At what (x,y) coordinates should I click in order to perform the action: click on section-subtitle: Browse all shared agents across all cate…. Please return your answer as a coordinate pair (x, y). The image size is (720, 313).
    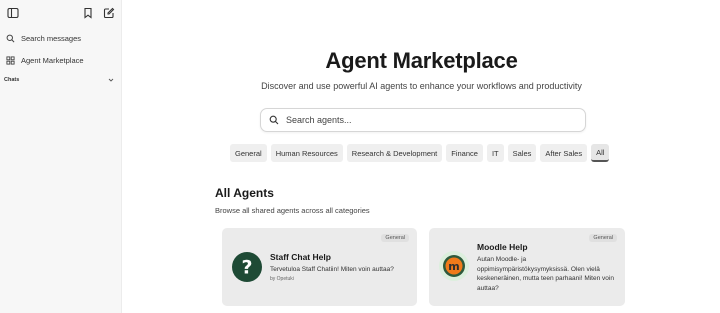
    Looking at the image, I should click on (292, 210).